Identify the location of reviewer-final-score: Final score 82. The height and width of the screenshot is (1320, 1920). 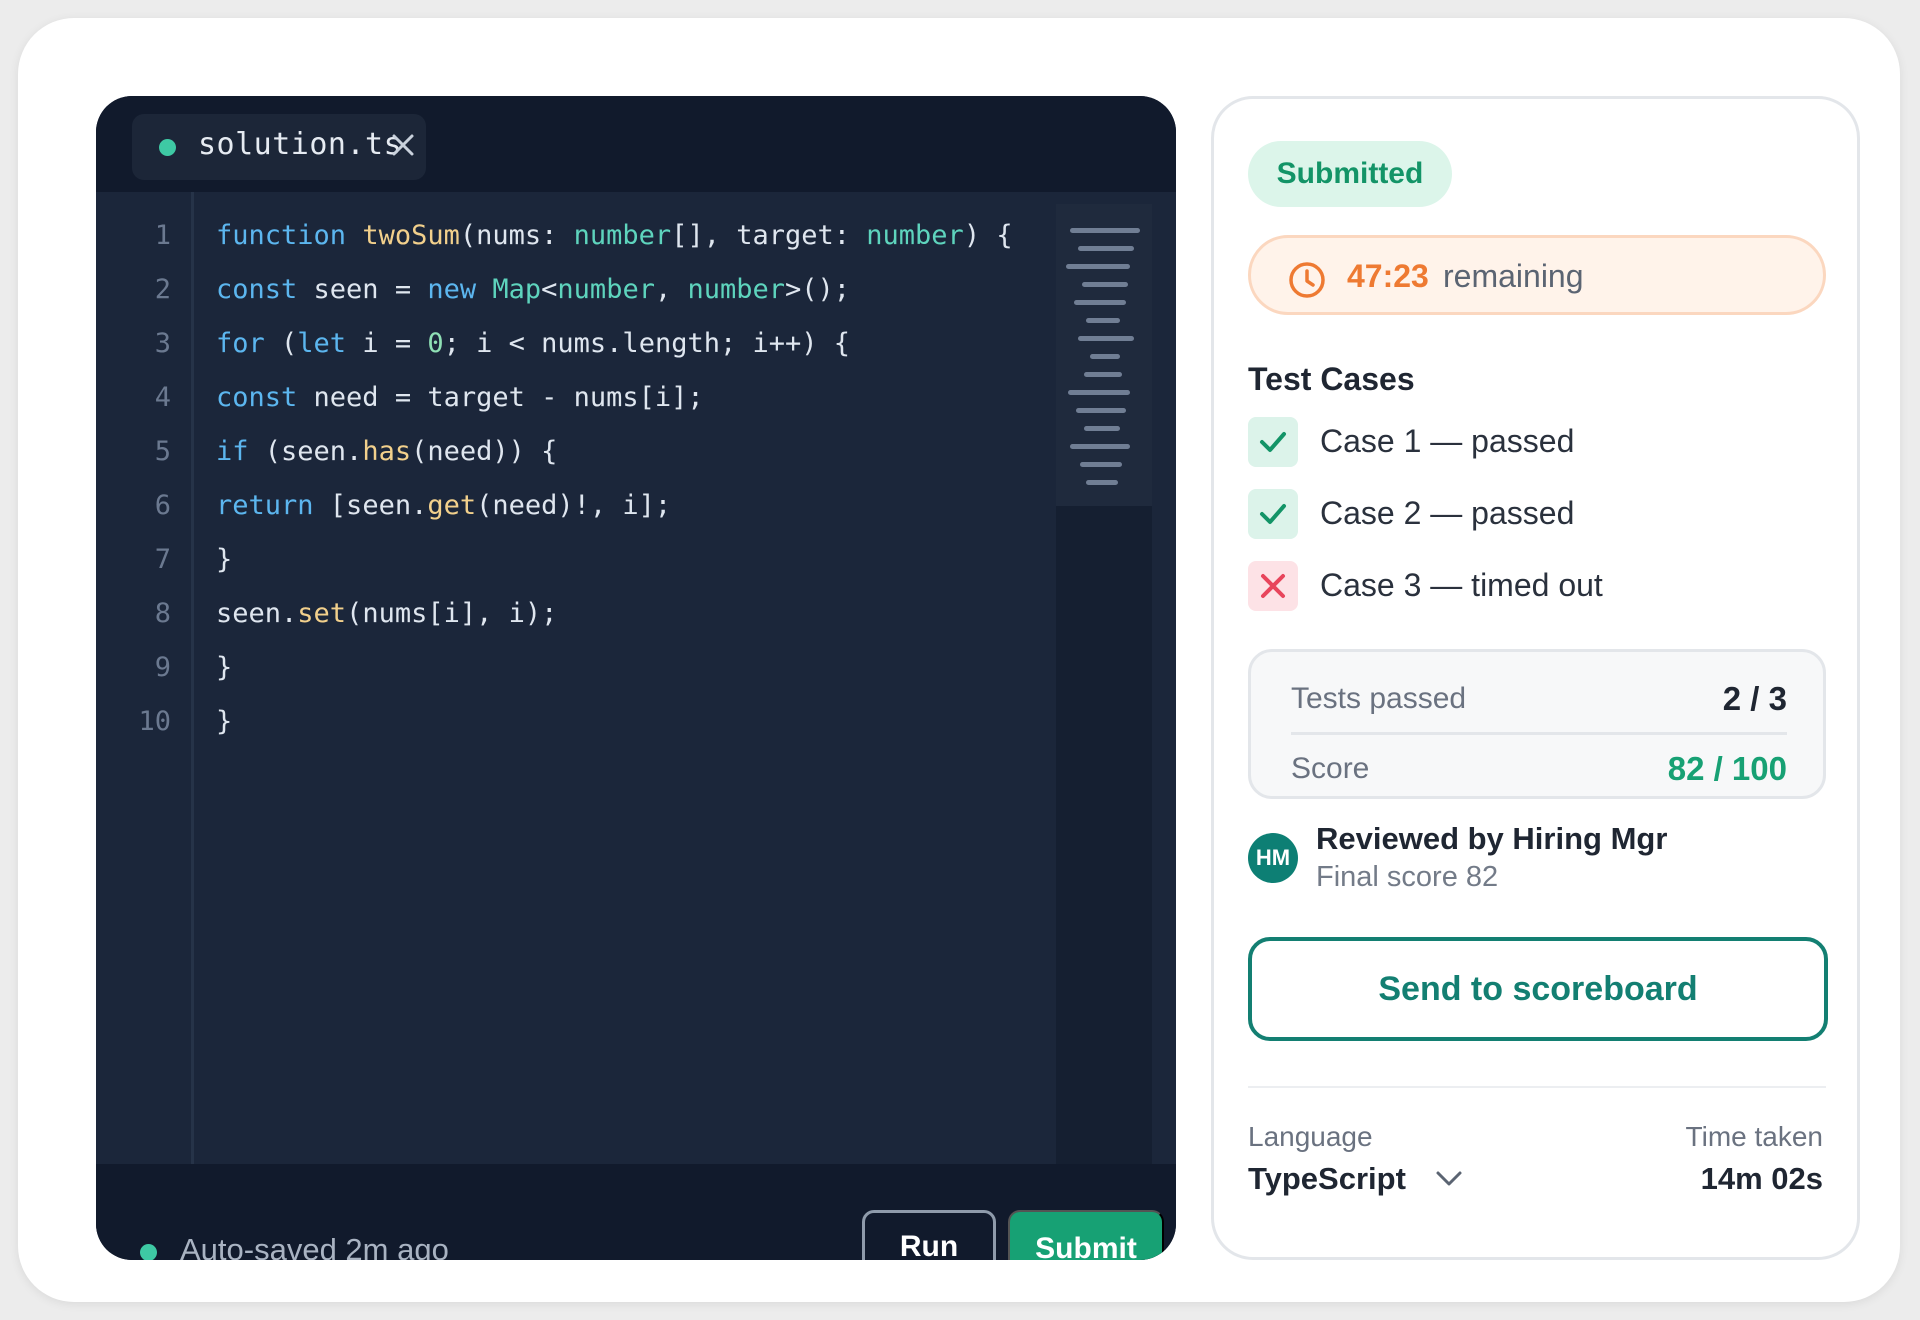
(1407, 877).